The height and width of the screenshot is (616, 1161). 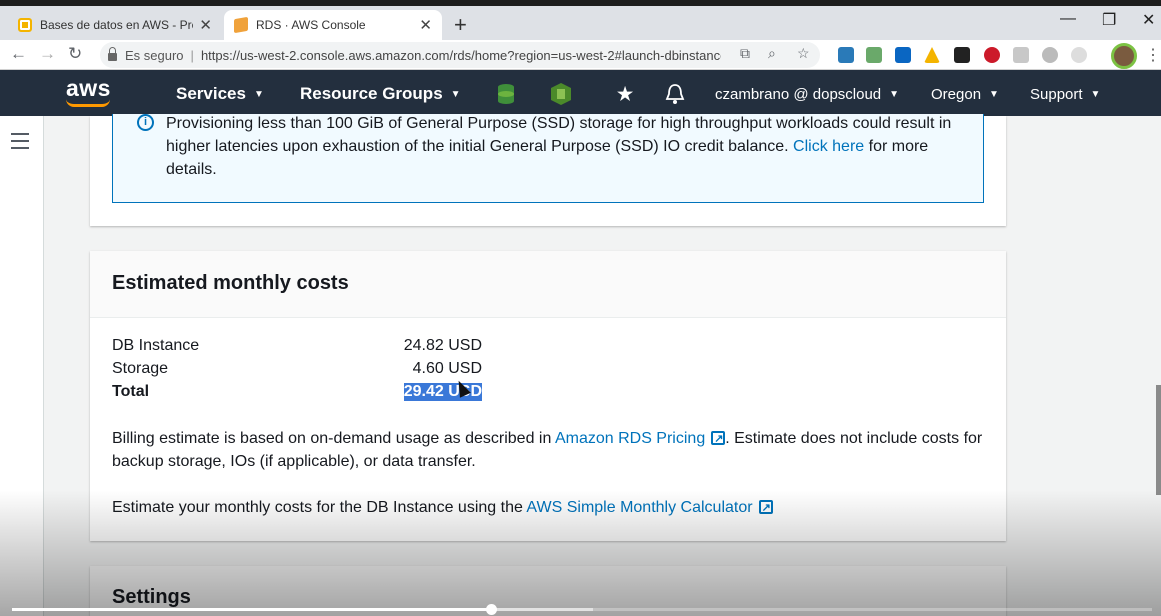 I want to click on monthly-calculator-label: AWS Simple Monthly Calculator, so click(x=639, y=507).